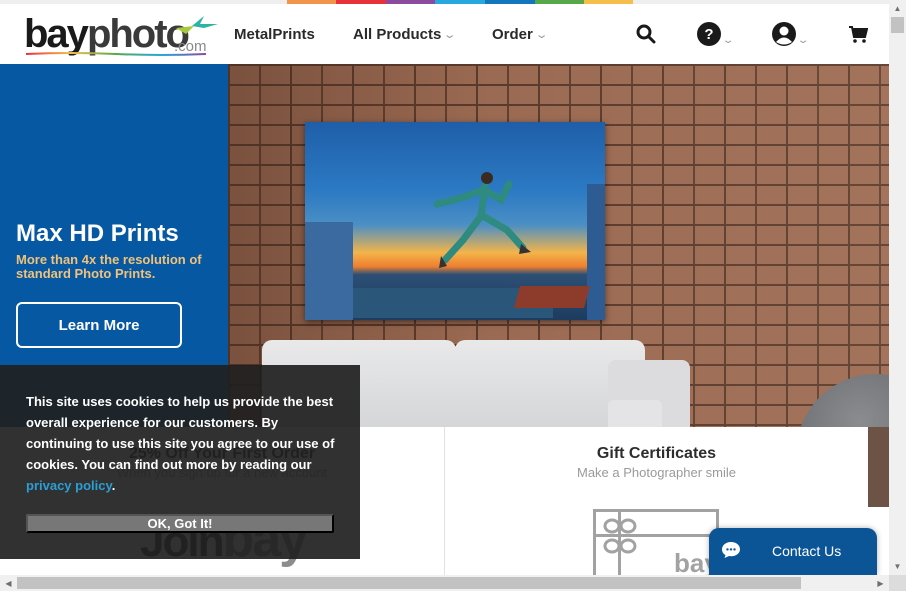 This screenshot has width=906, height=591. Describe the element at coordinates (878, 467) in the screenshot. I see `hero-background-edge` at that location.